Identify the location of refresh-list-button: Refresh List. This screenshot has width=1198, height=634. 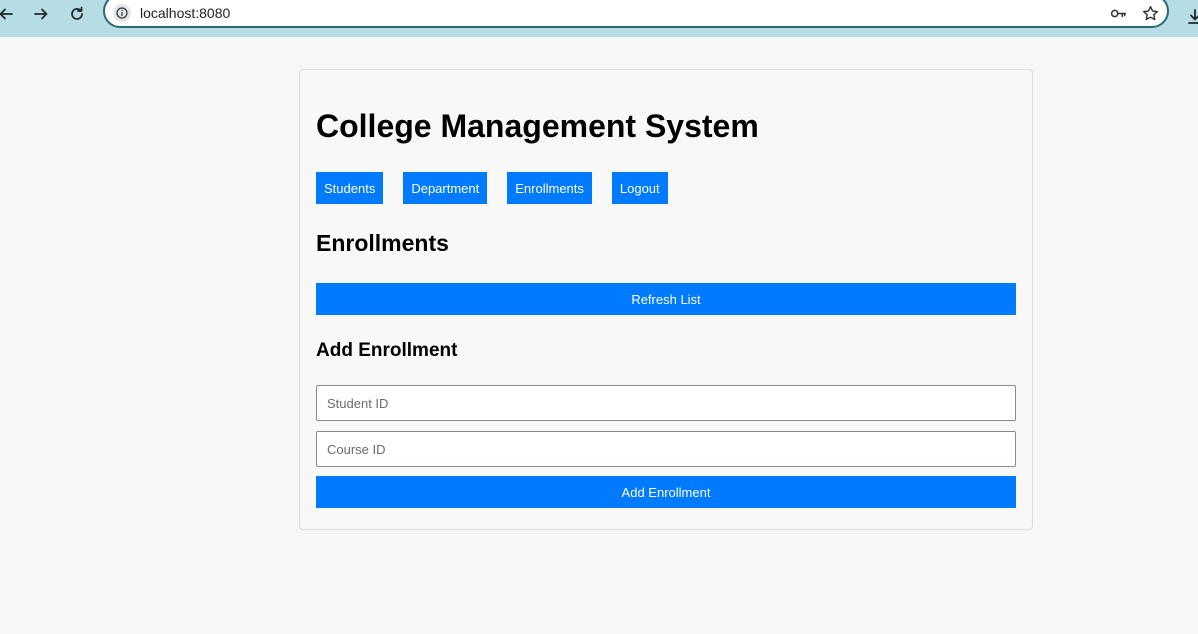
(666, 299).